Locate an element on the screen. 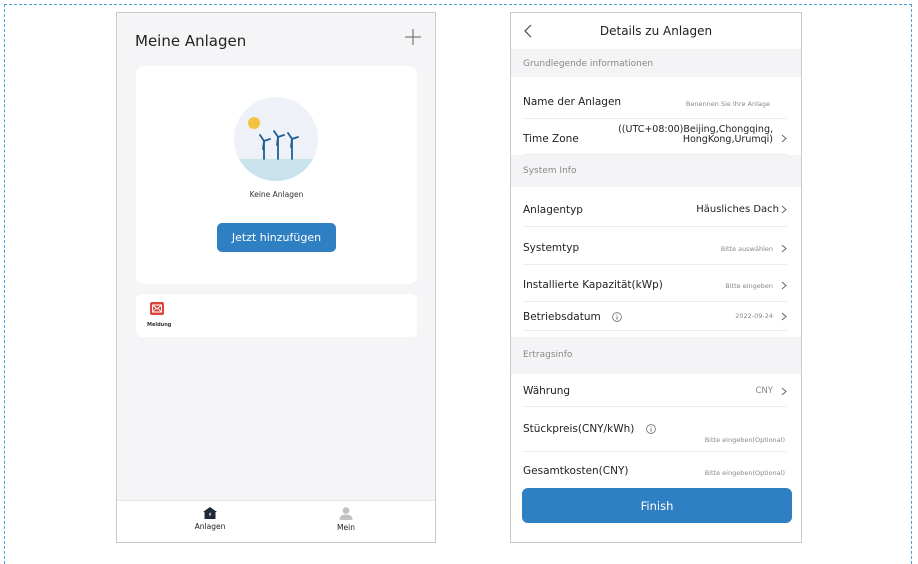 Image resolution: width=918 pixels, height=564 pixels. row-label: Installierte Kapazität(kWp) is located at coordinates (593, 285).